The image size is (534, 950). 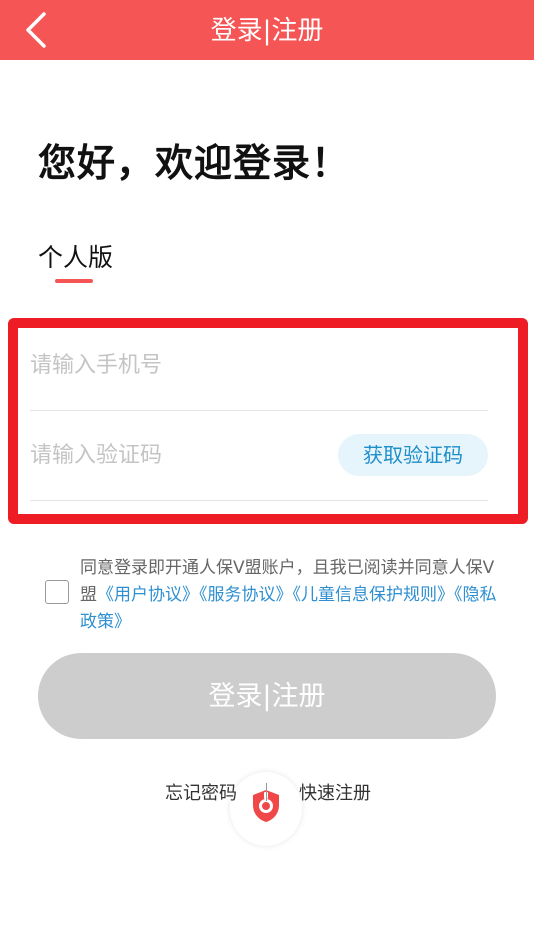 What do you see at coordinates (266, 792) in the screenshot?
I see `divider` at bounding box center [266, 792].